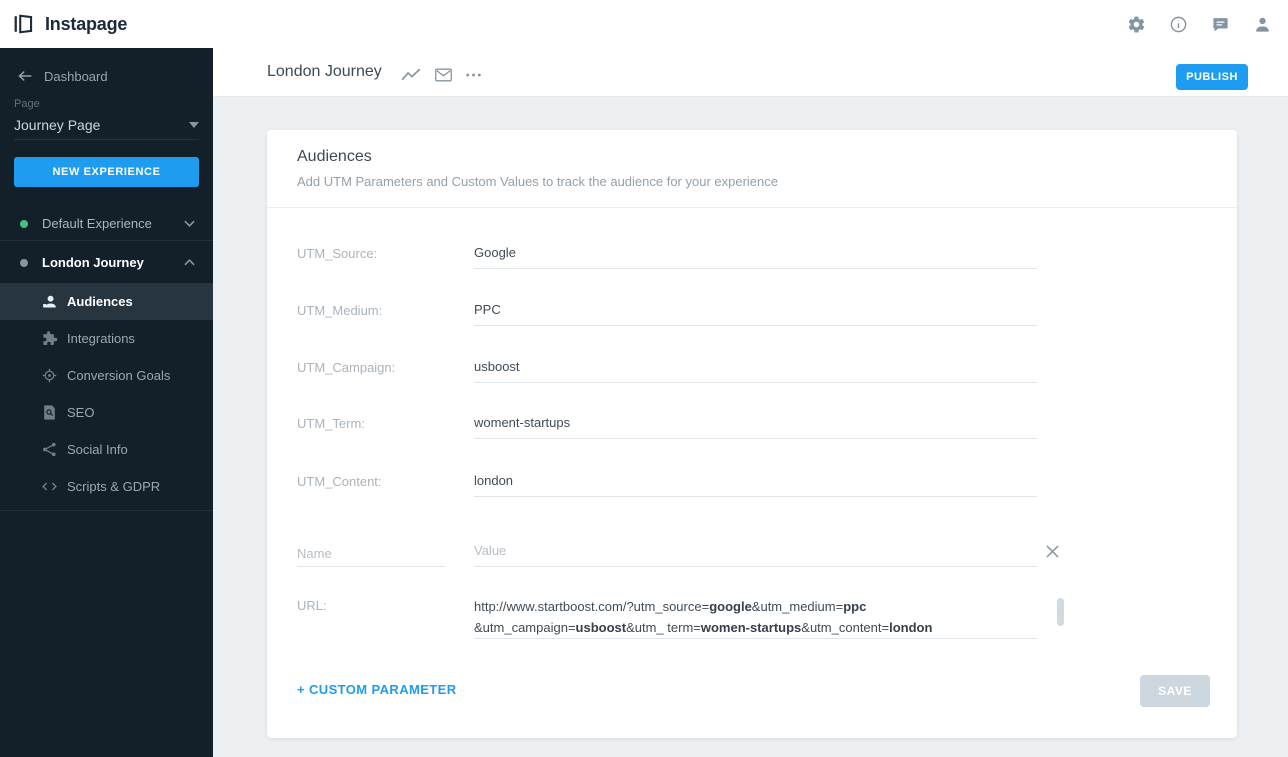 The image size is (1288, 757). Describe the element at coordinates (1178, 24) in the screenshot. I see `info-icon` at that location.